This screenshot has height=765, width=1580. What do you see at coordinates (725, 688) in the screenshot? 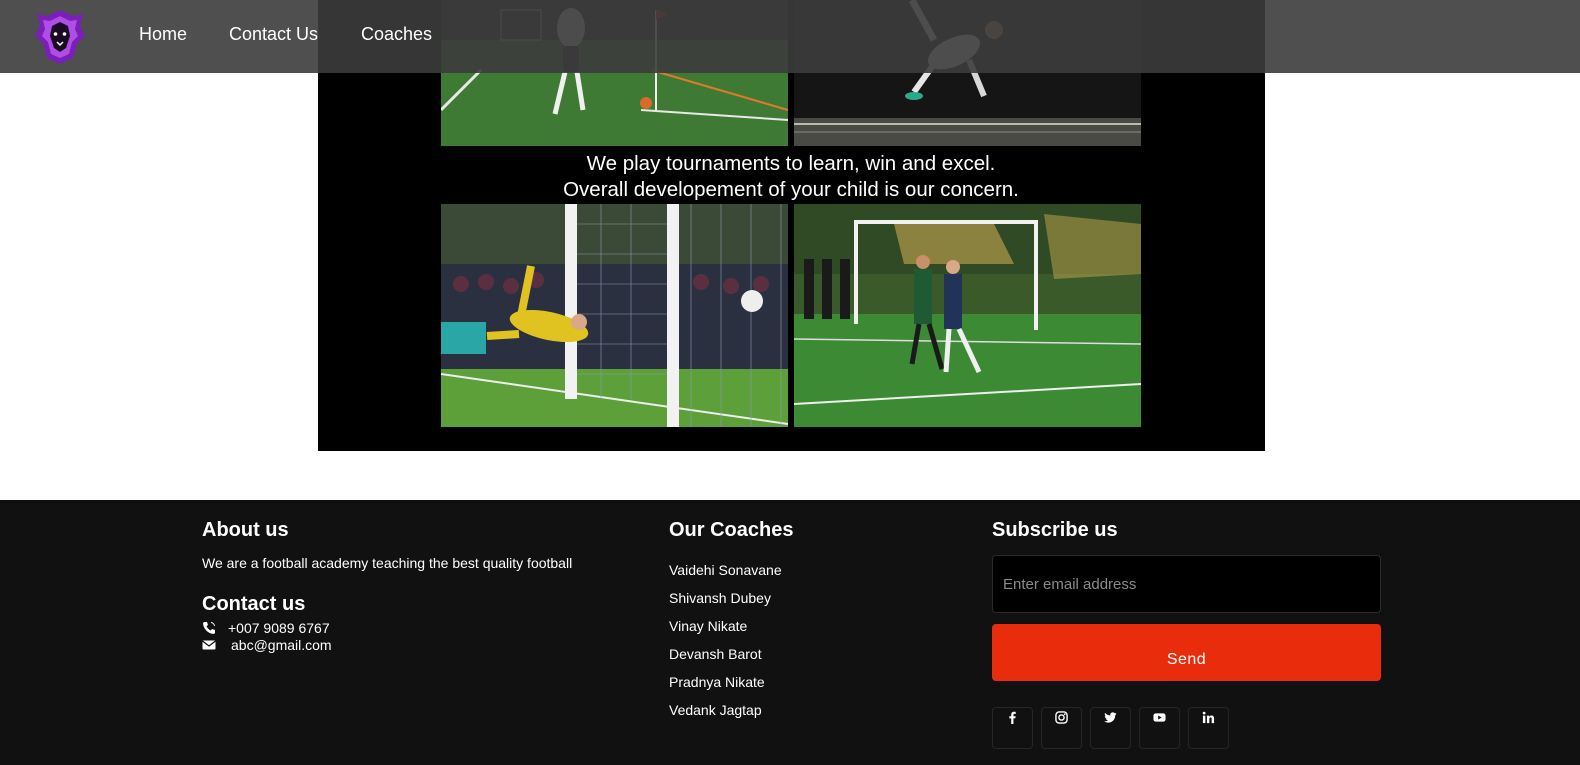
I see `coach-name: Pradnya Nikate` at bounding box center [725, 688].